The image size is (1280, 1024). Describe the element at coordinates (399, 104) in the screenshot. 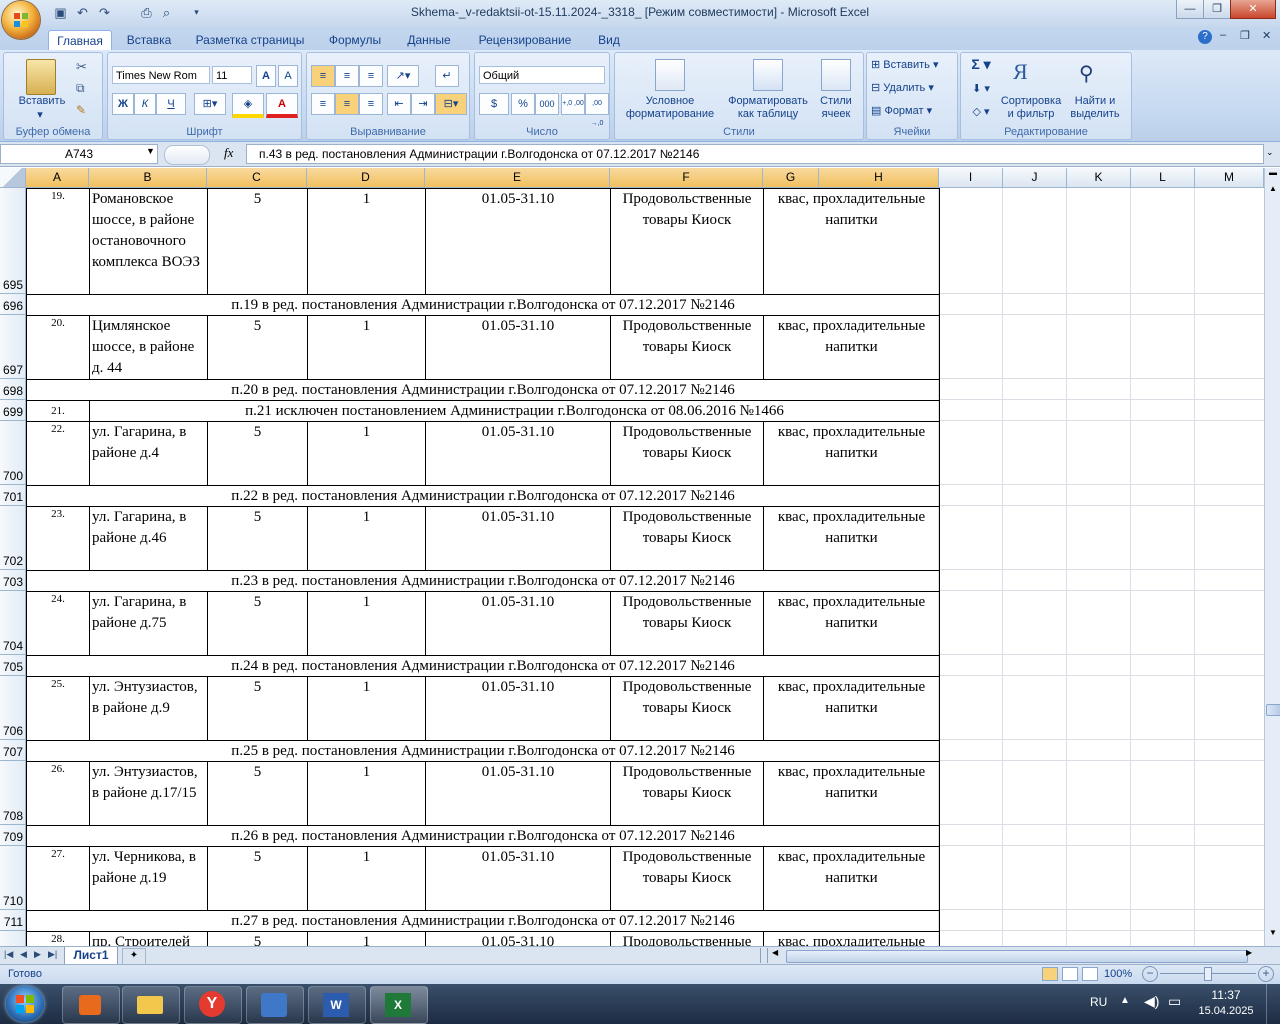

I see `decrease-indent-icon: ⇤` at that location.